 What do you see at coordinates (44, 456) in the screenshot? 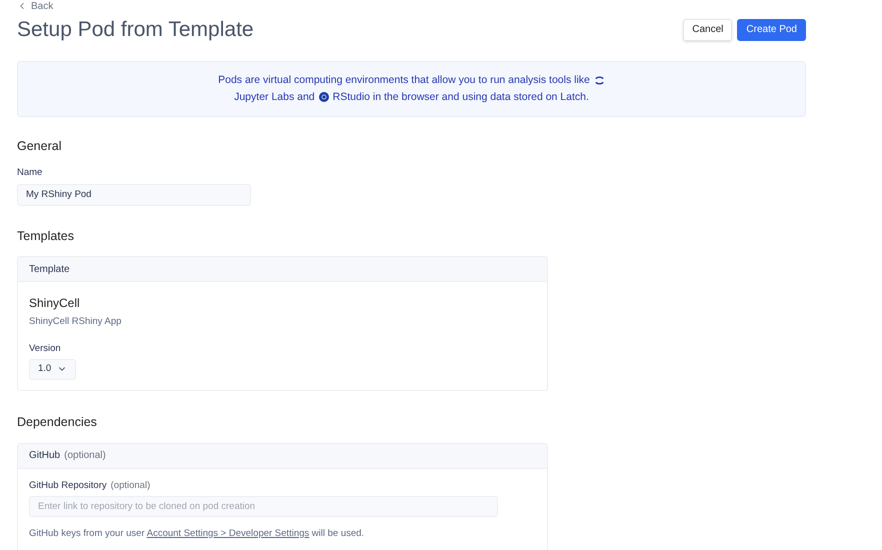
I see `card-header-title: GitHub` at bounding box center [44, 456].